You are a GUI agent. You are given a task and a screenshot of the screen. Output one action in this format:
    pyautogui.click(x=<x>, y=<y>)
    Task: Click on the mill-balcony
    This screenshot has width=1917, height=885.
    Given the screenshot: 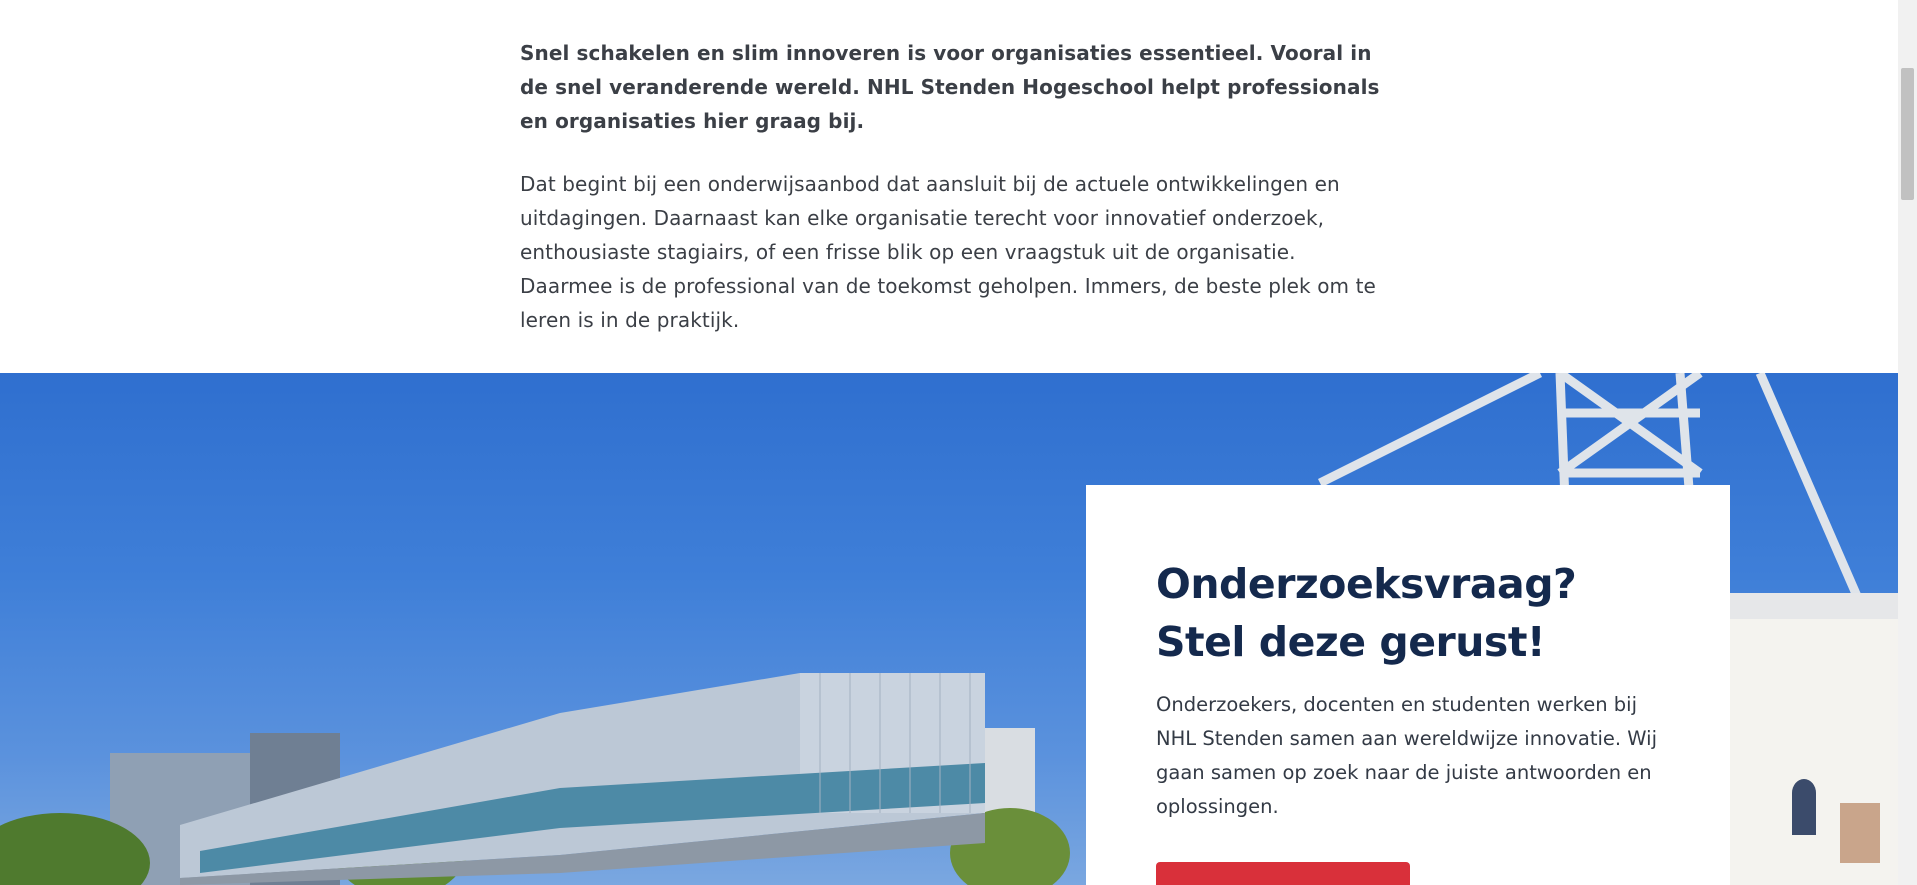 What is the action you would take?
    pyautogui.click(x=1814, y=606)
    